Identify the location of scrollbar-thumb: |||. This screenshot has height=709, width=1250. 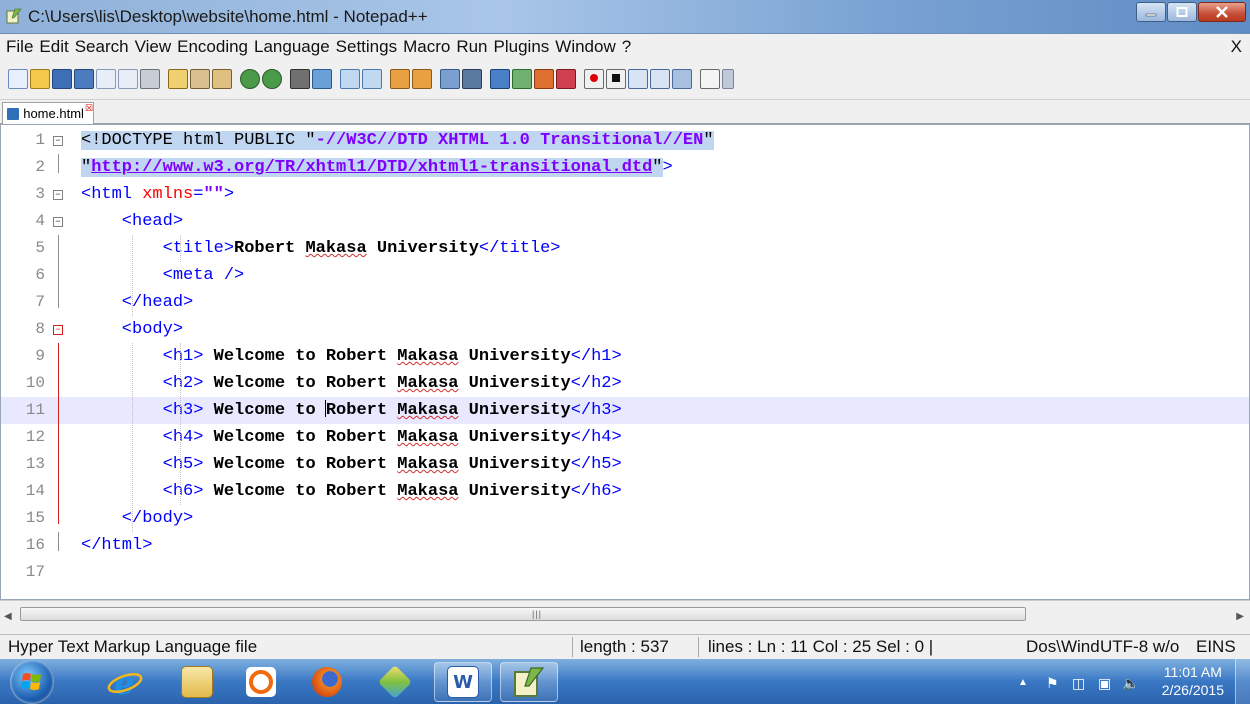
(523, 614).